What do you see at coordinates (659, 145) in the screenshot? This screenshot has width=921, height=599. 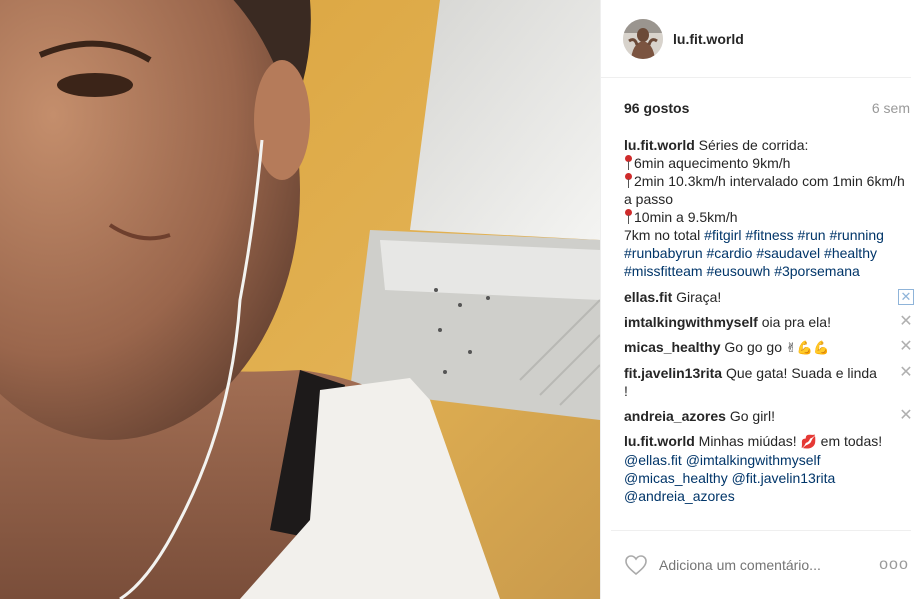 I see `caption-username: lu.fit.world` at bounding box center [659, 145].